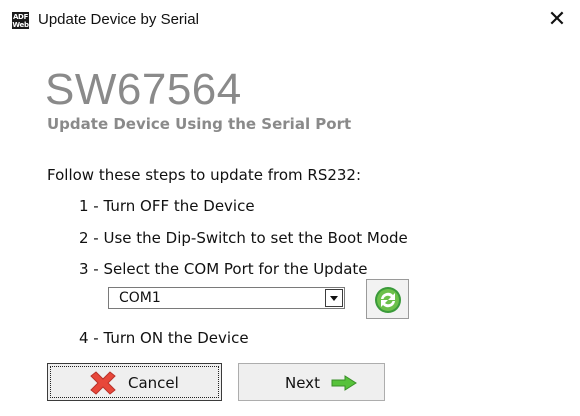 This screenshot has width=580, height=416. What do you see at coordinates (140, 298) in the screenshot?
I see `com-port-value: COM1` at bounding box center [140, 298].